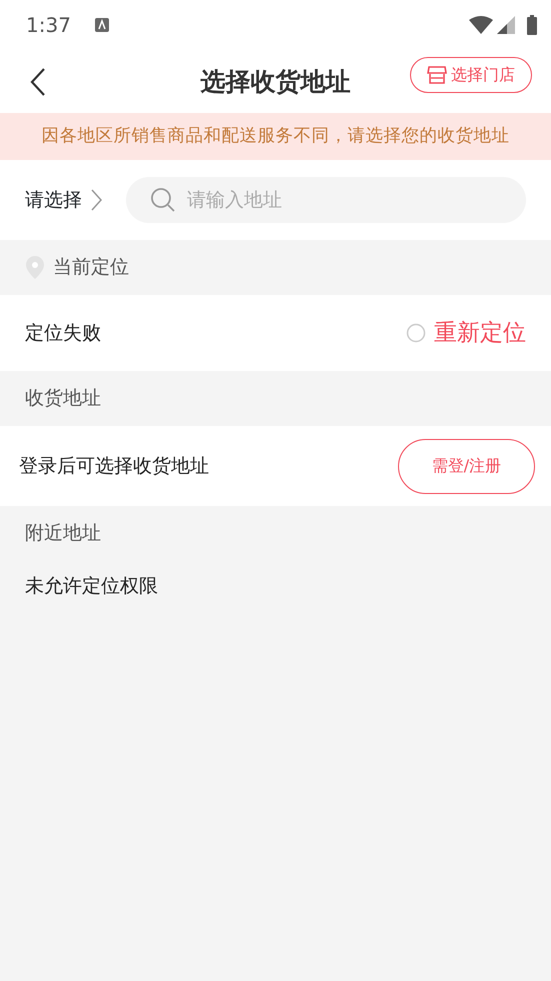  What do you see at coordinates (326, 200) in the screenshot?
I see `search-field: 请输入地址` at bounding box center [326, 200].